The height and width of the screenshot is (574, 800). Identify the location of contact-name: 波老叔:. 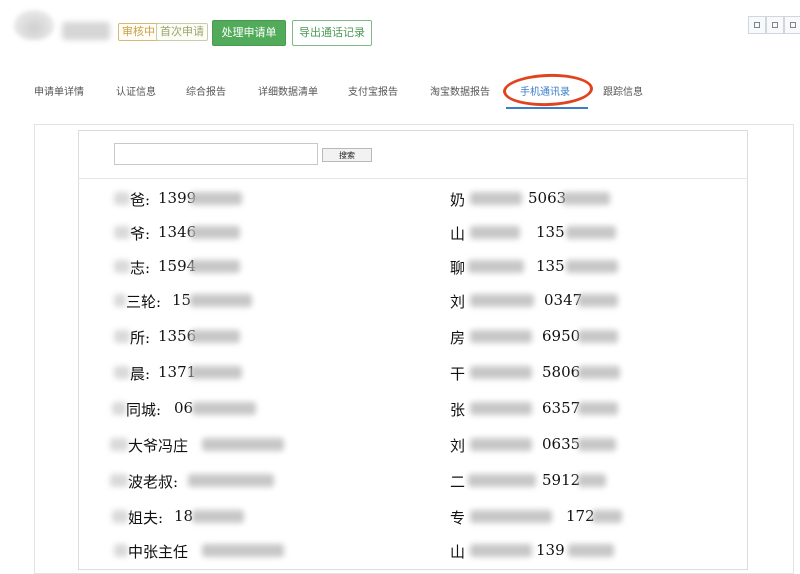
(153, 482).